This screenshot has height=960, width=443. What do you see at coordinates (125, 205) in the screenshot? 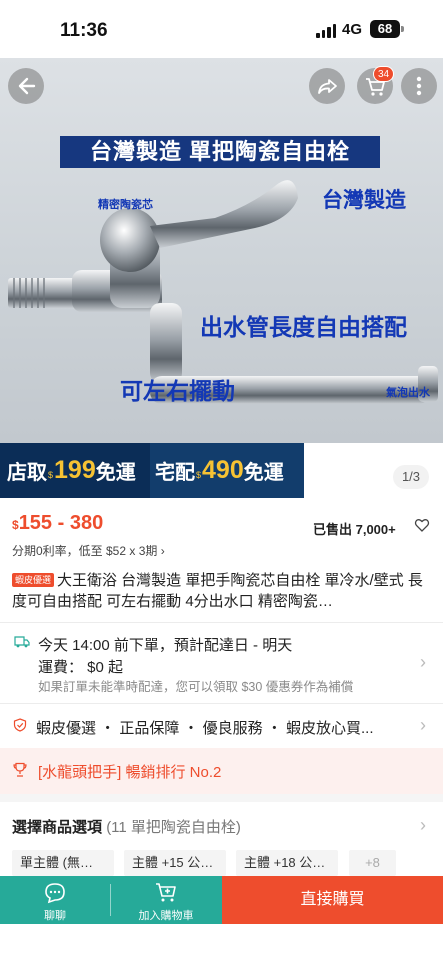
I see `caption-ceramic-core: 精密陶瓷芯` at bounding box center [125, 205].